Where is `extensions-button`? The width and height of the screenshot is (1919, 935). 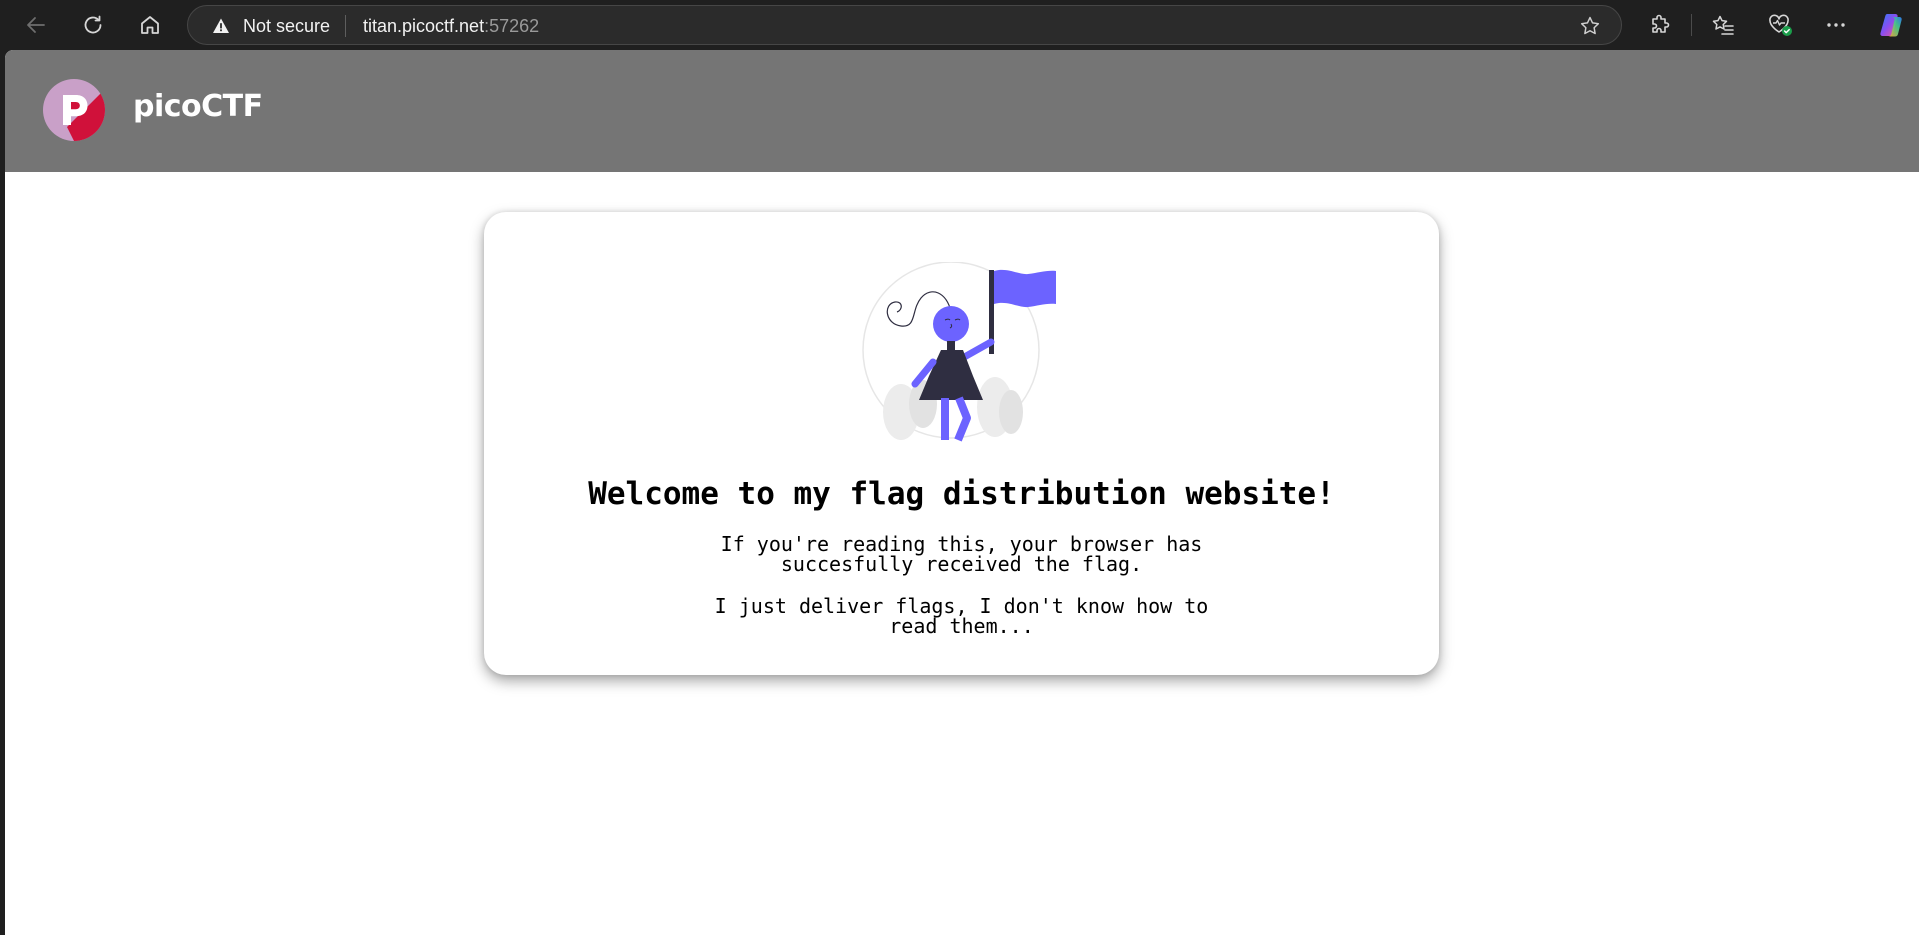
extensions-button is located at coordinates (1660, 25).